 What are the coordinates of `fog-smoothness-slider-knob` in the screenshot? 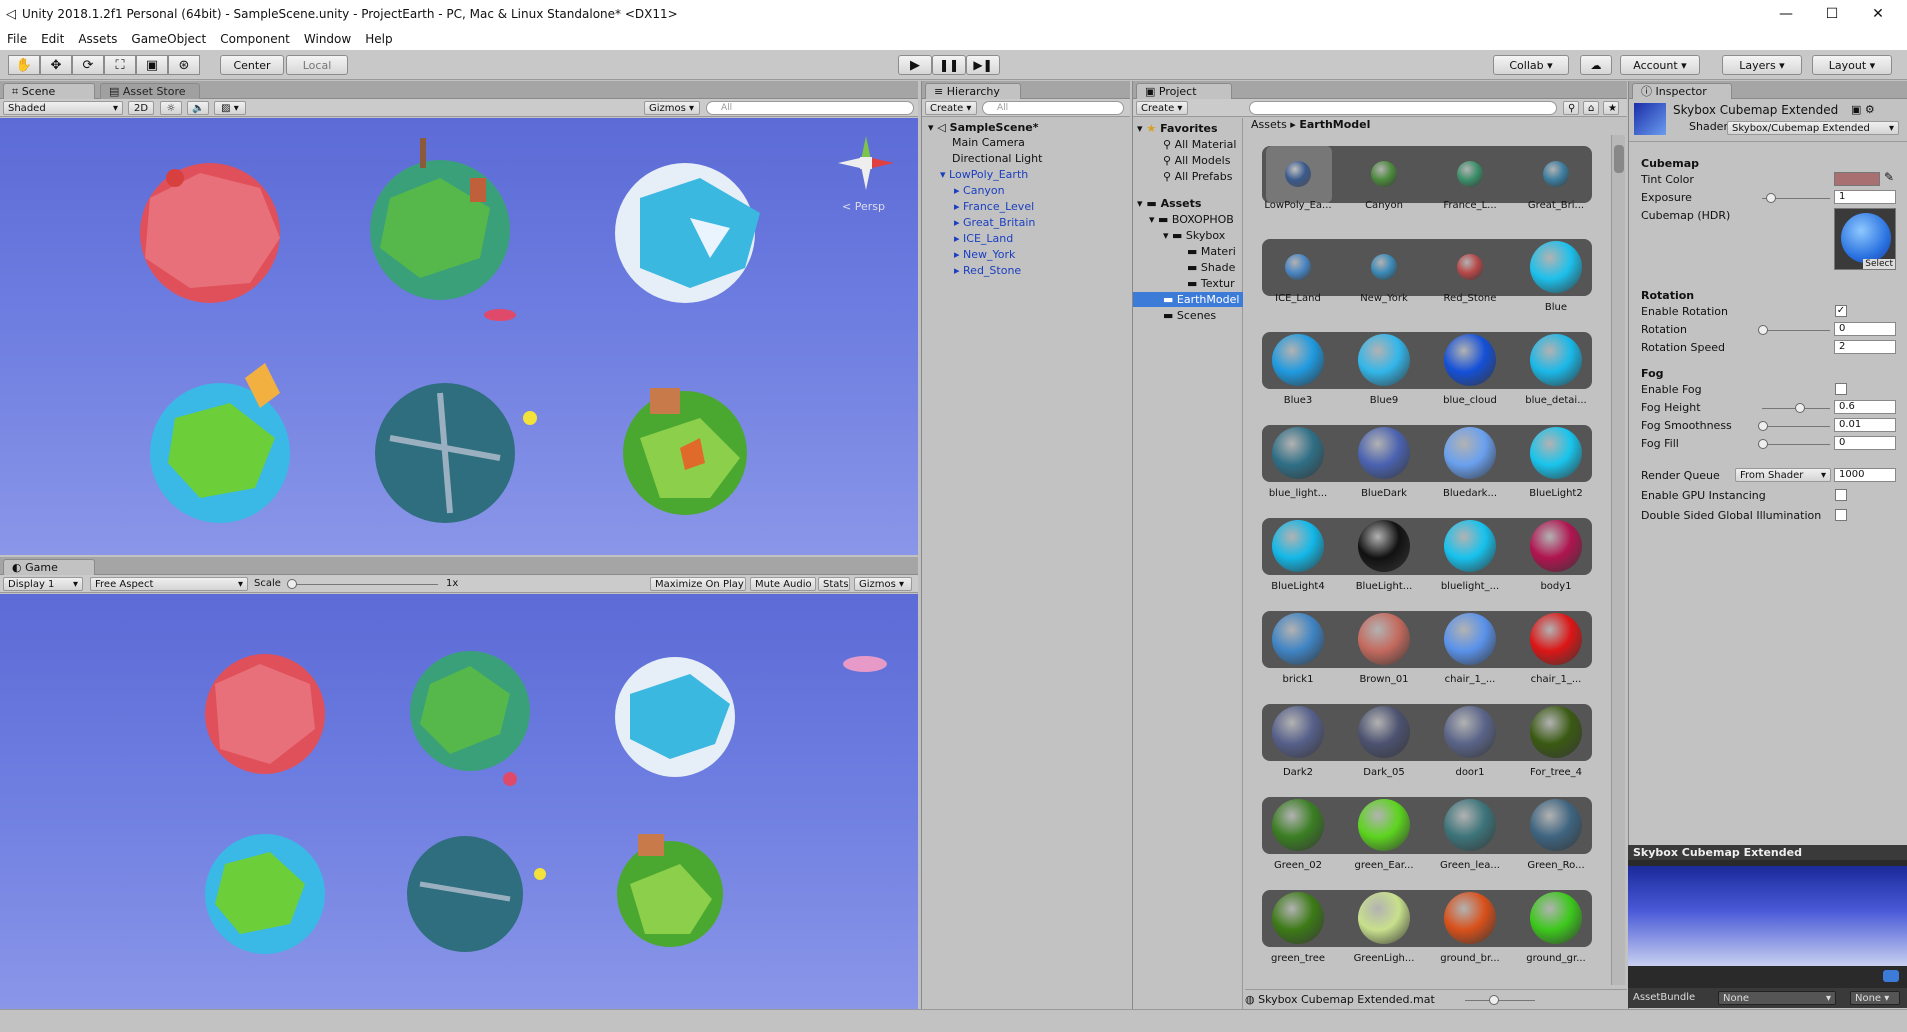 It's located at (1763, 426).